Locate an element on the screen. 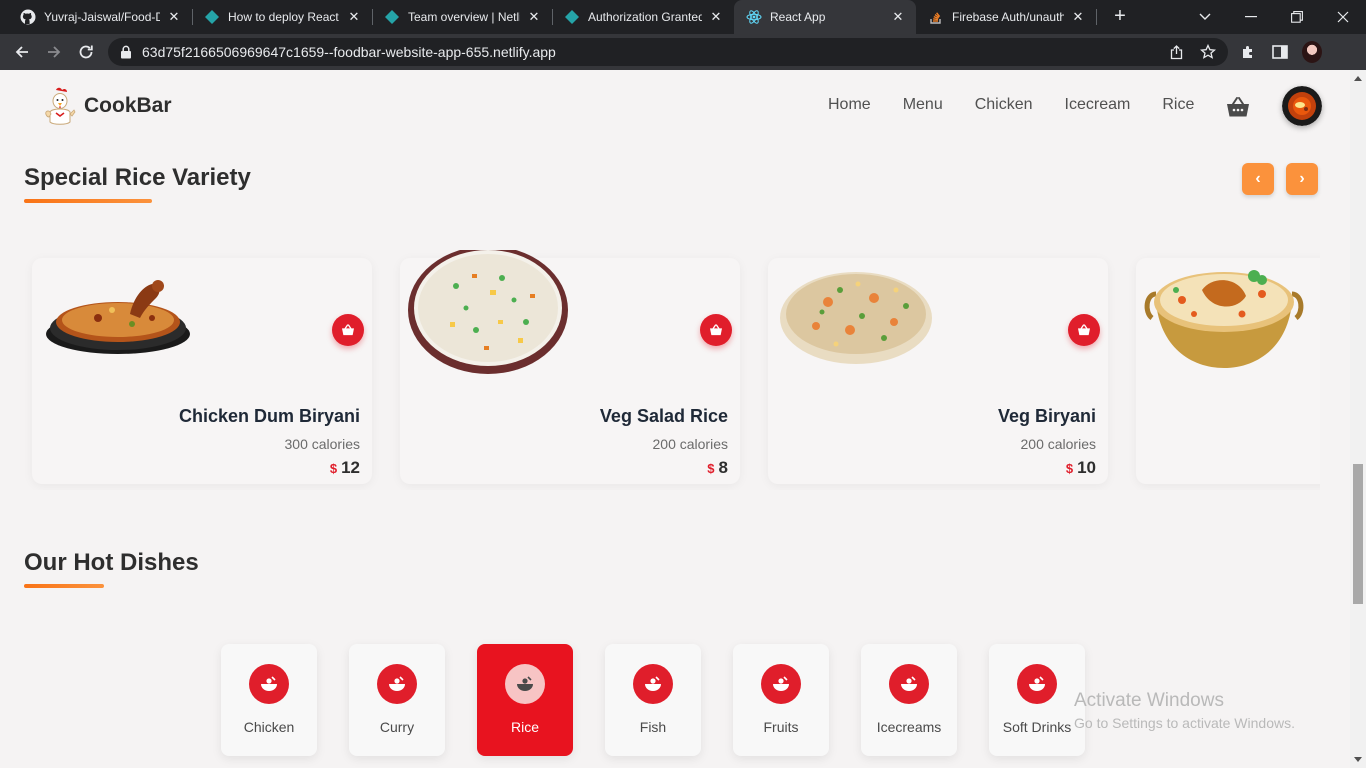  category-soft-drinks: Soft Drinks is located at coordinates (1037, 700).